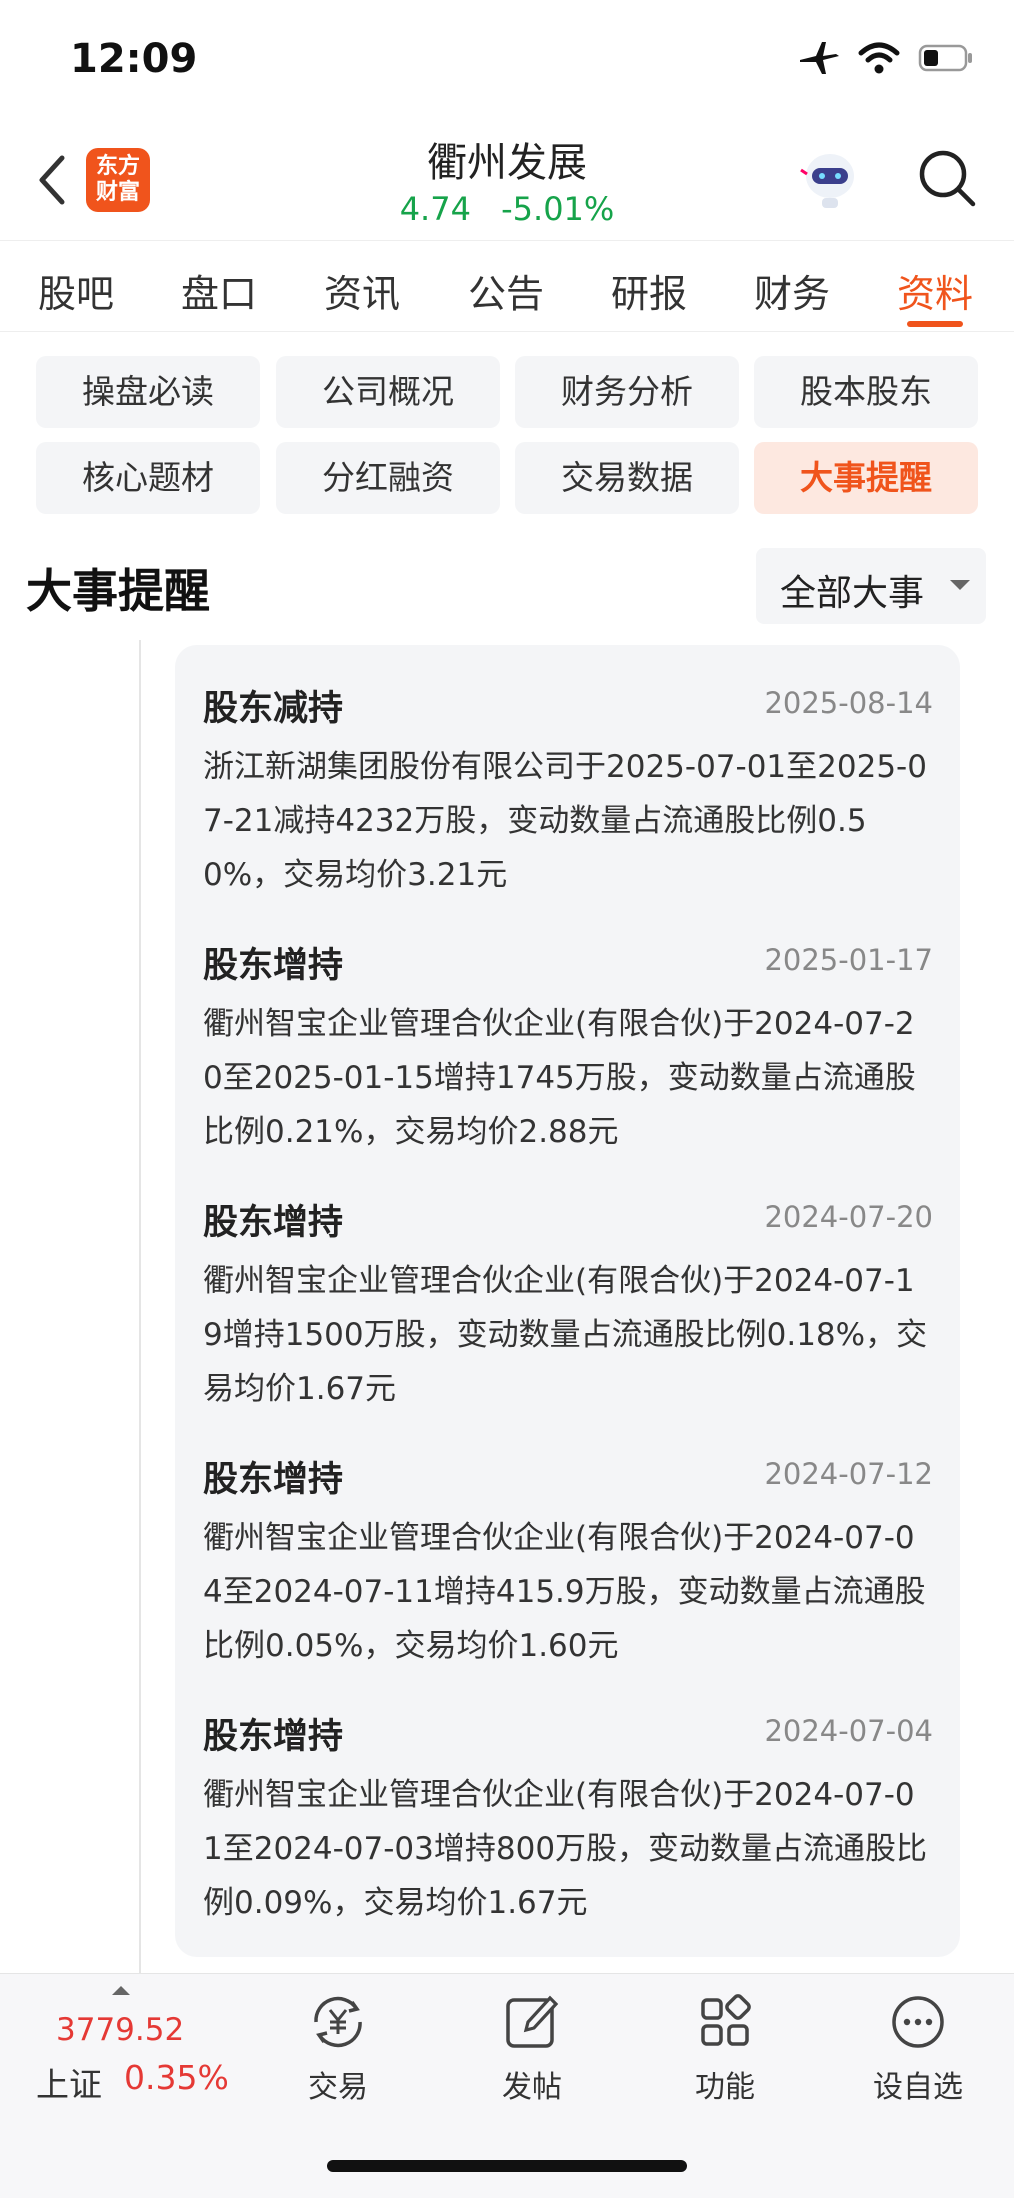 The width and height of the screenshot is (1014, 2198). I want to click on index-change: 0.35%, so click(176, 2077).